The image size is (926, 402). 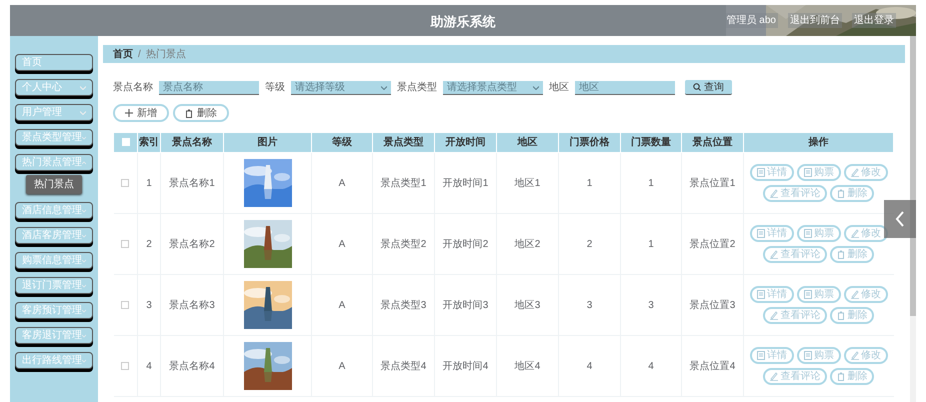 I want to click on menu-item: 购票信息管理, so click(x=54, y=260).